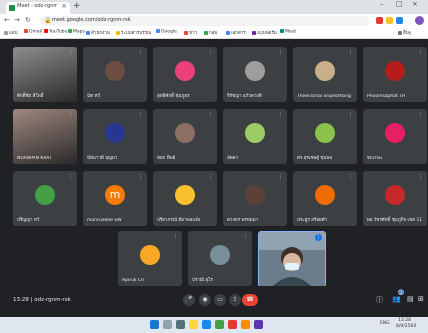  What do you see at coordinates (288, 32) in the screenshot?
I see `bookmark-item: Meet` at bounding box center [288, 32].